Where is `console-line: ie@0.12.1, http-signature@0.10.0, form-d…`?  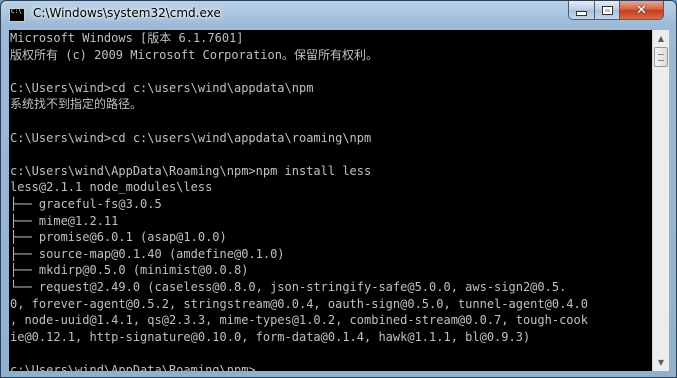 console-line: ie@0.12.1, http-signature@0.10.0, form-d… is located at coordinates (270, 336).